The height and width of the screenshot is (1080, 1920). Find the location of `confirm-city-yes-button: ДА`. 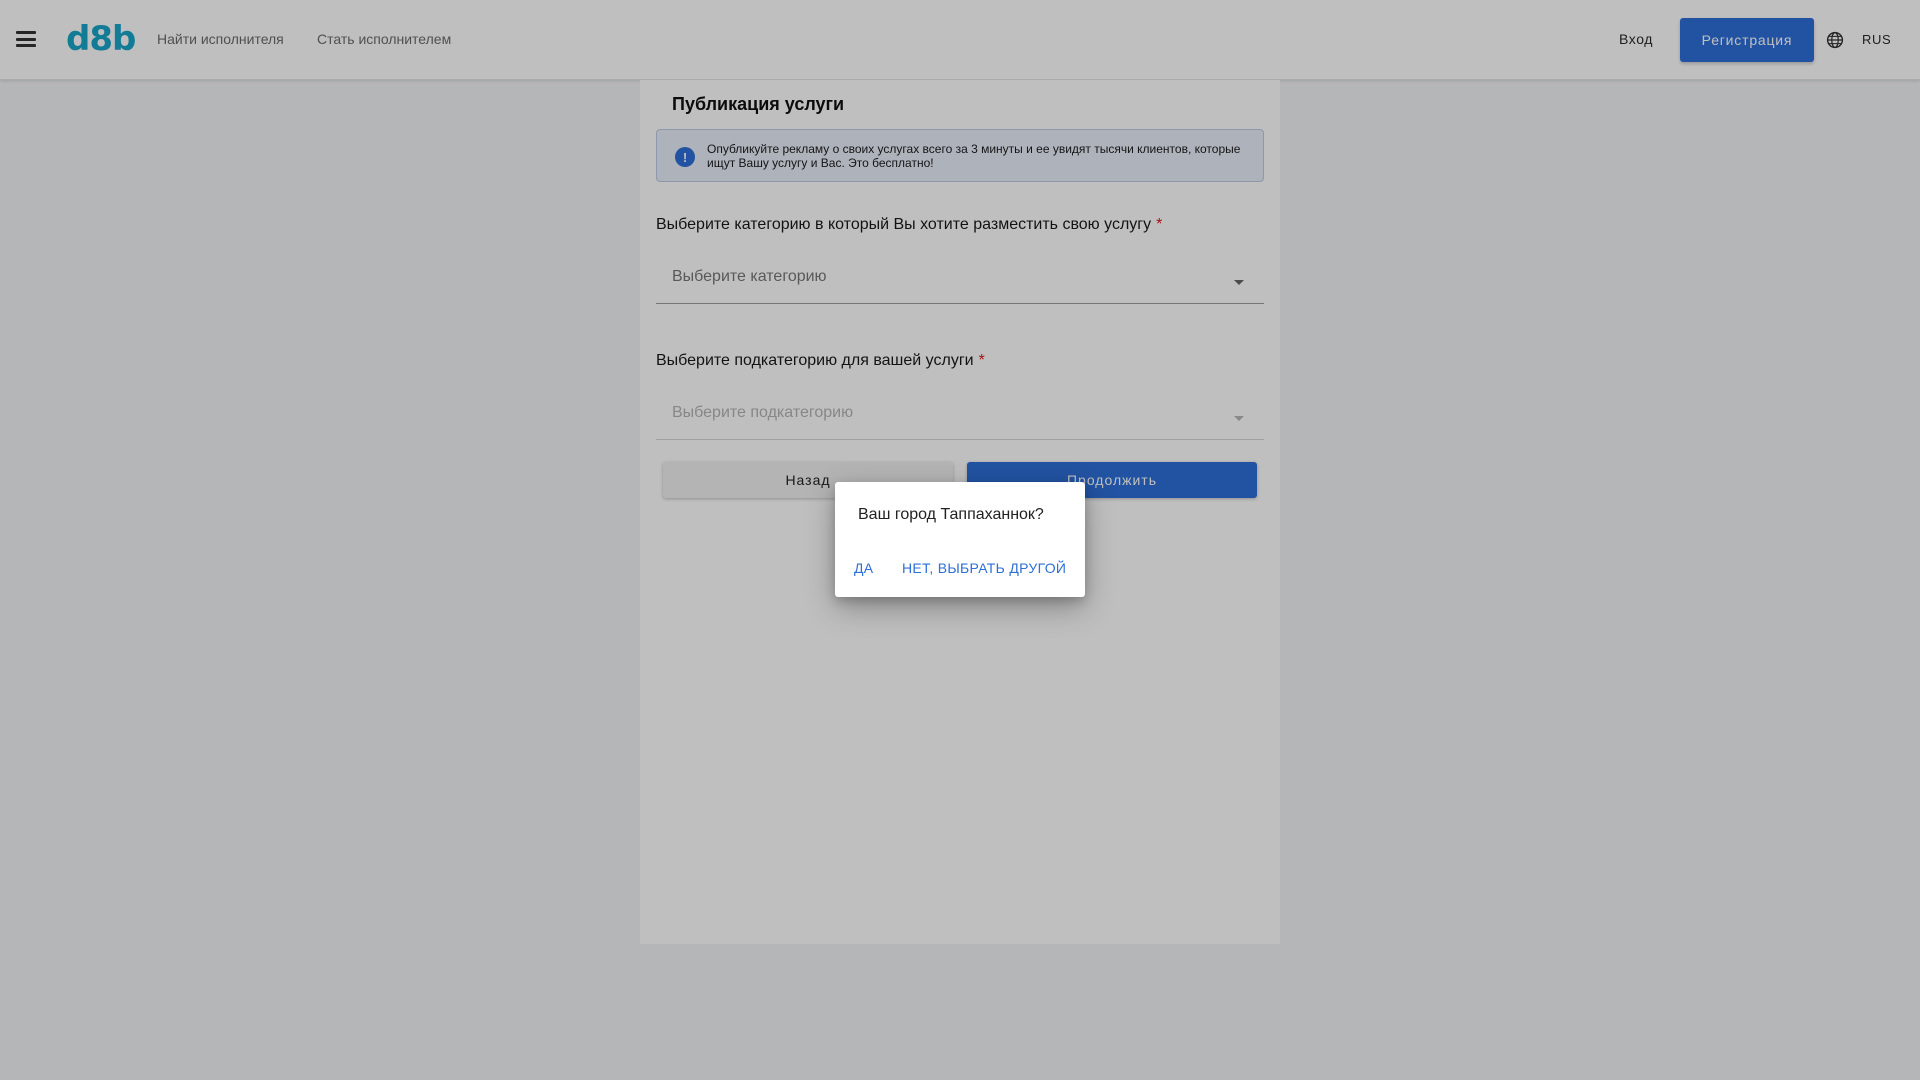

confirm-city-yes-button: ДА is located at coordinates (863, 568).